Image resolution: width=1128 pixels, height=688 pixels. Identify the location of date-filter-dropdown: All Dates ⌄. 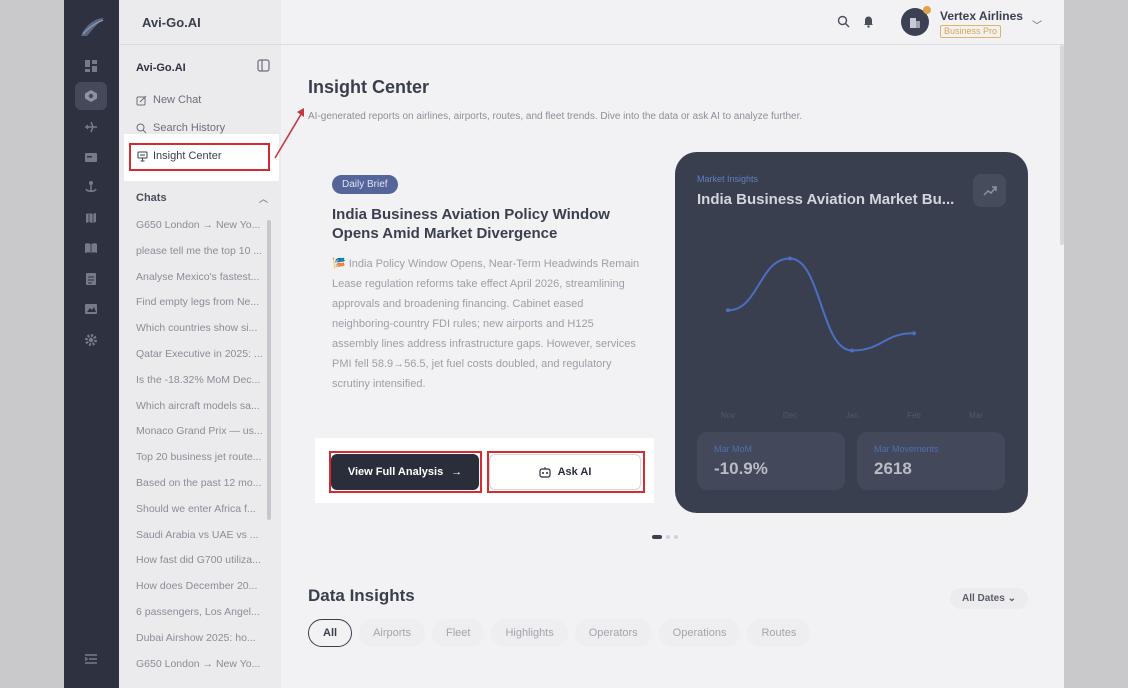
(989, 598).